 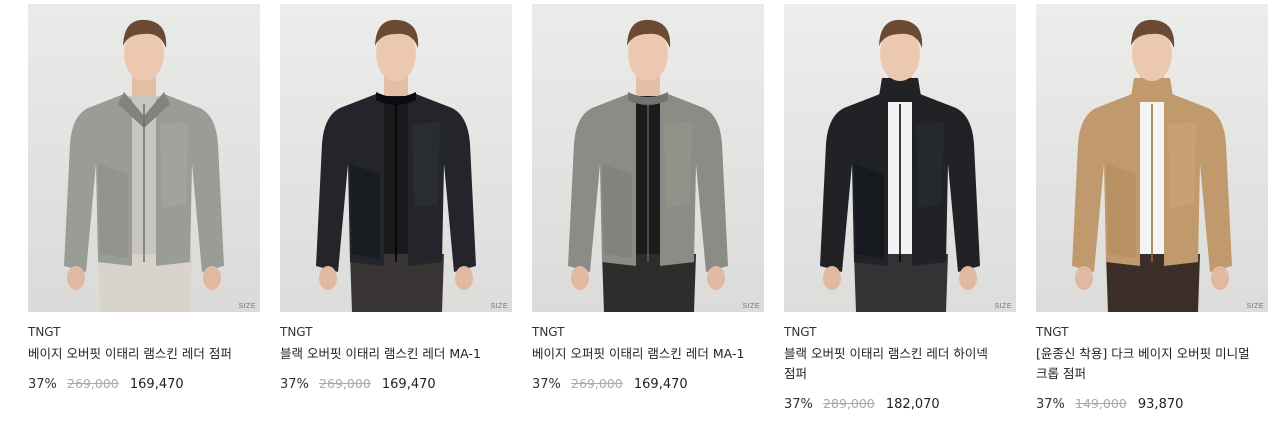 What do you see at coordinates (849, 403) in the screenshot?
I see `original-price: 289,000` at bounding box center [849, 403].